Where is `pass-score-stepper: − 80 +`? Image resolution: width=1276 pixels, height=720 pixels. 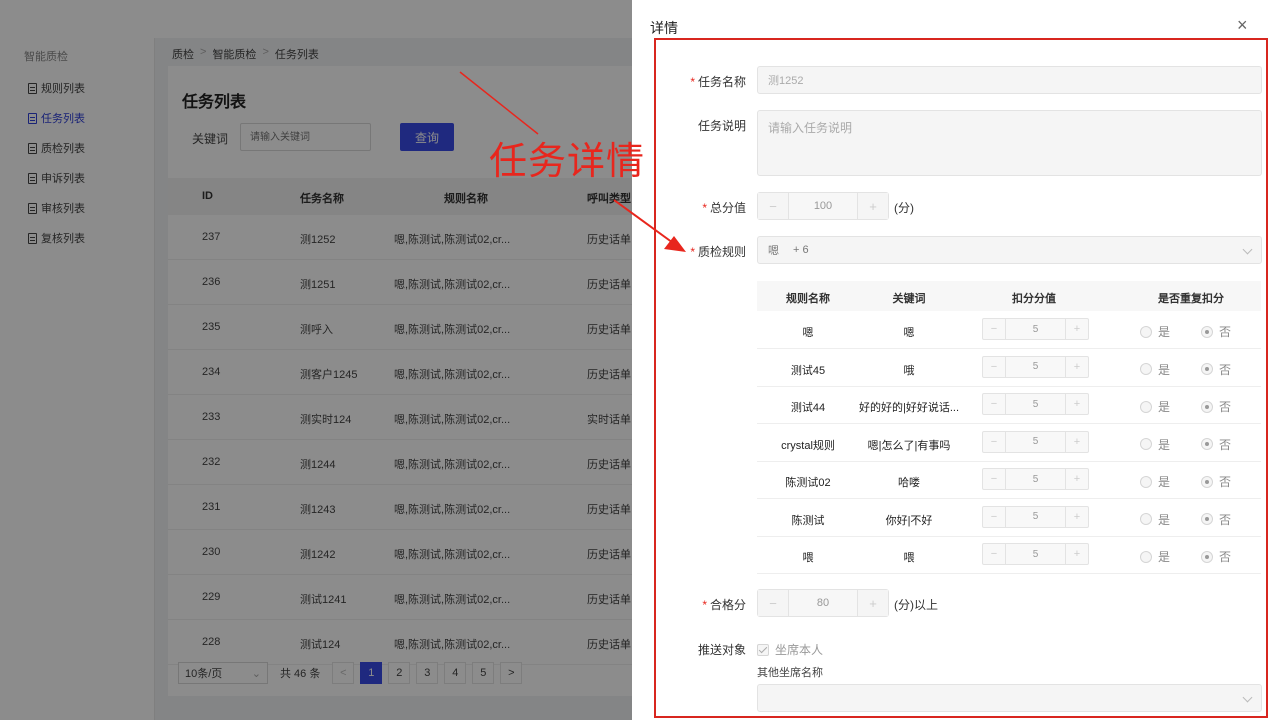 pass-score-stepper: − 80 + is located at coordinates (823, 603).